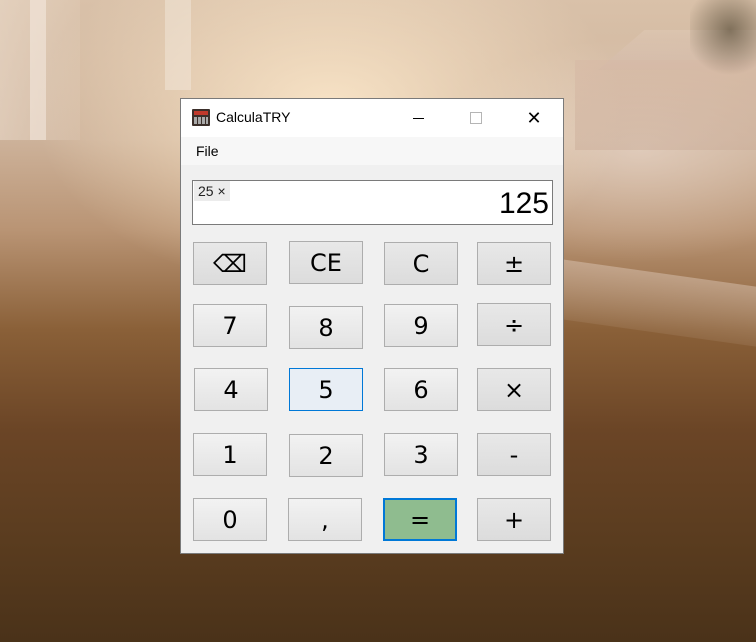 The height and width of the screenshot is (642, 756). What do you see at coordinates (230, 263) in the screenshot?
I see `backspace-button: ⌫` at bounding box center [230, 263].